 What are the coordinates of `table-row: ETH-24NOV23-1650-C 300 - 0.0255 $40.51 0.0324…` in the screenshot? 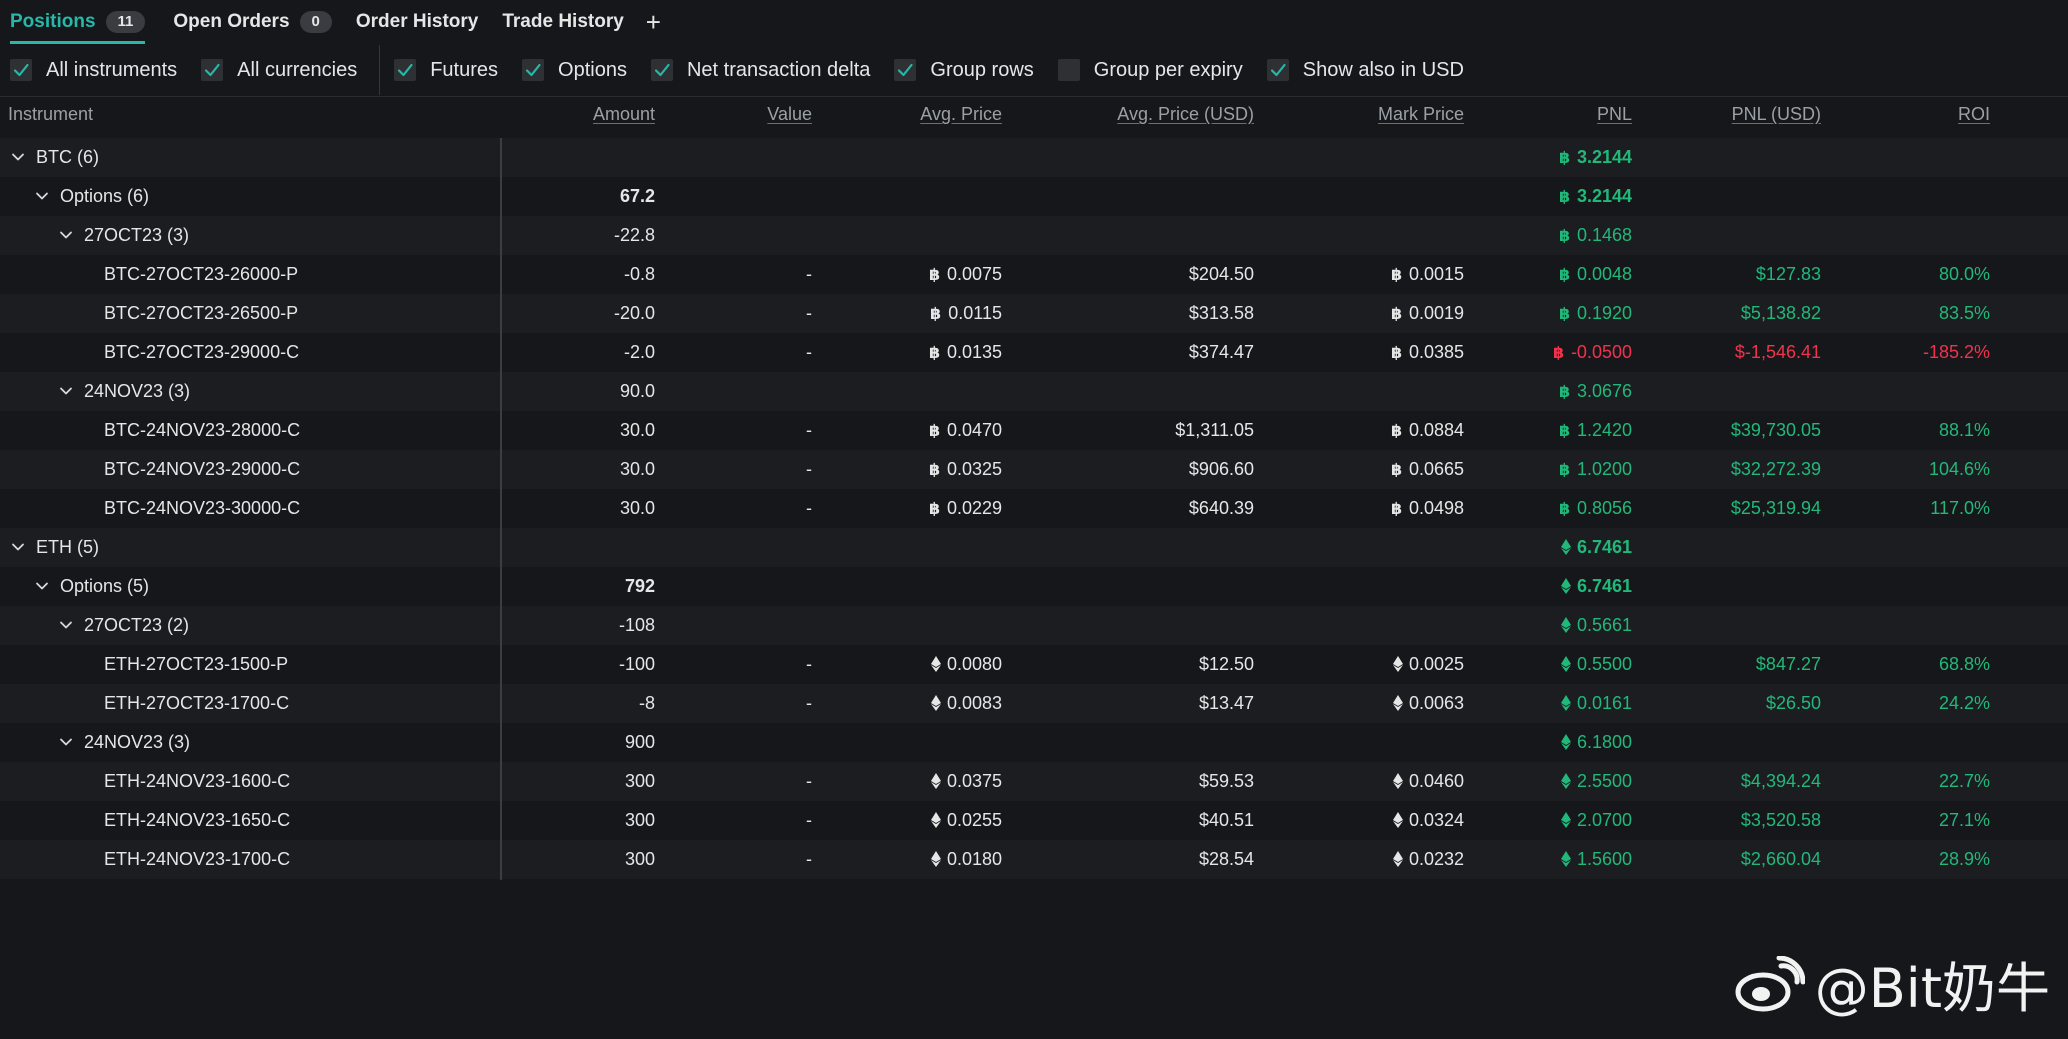 It's located at (1034, 820).